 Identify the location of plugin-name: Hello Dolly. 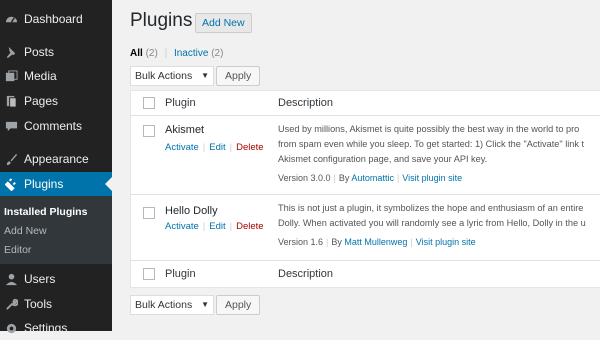
(191, 211).